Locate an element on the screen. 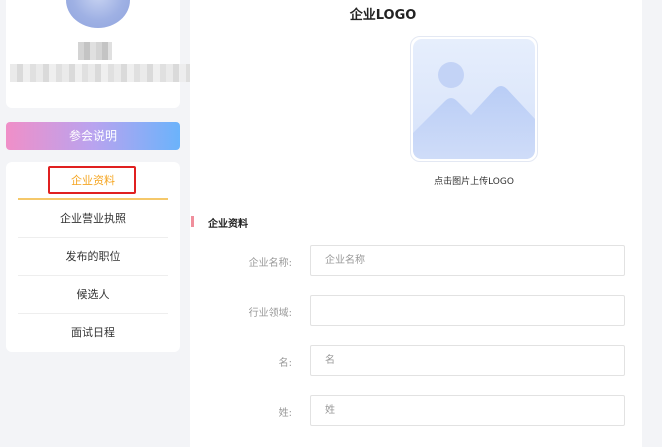 The image size is (662, 447). blurred-username is located at coordinates (95, 51).